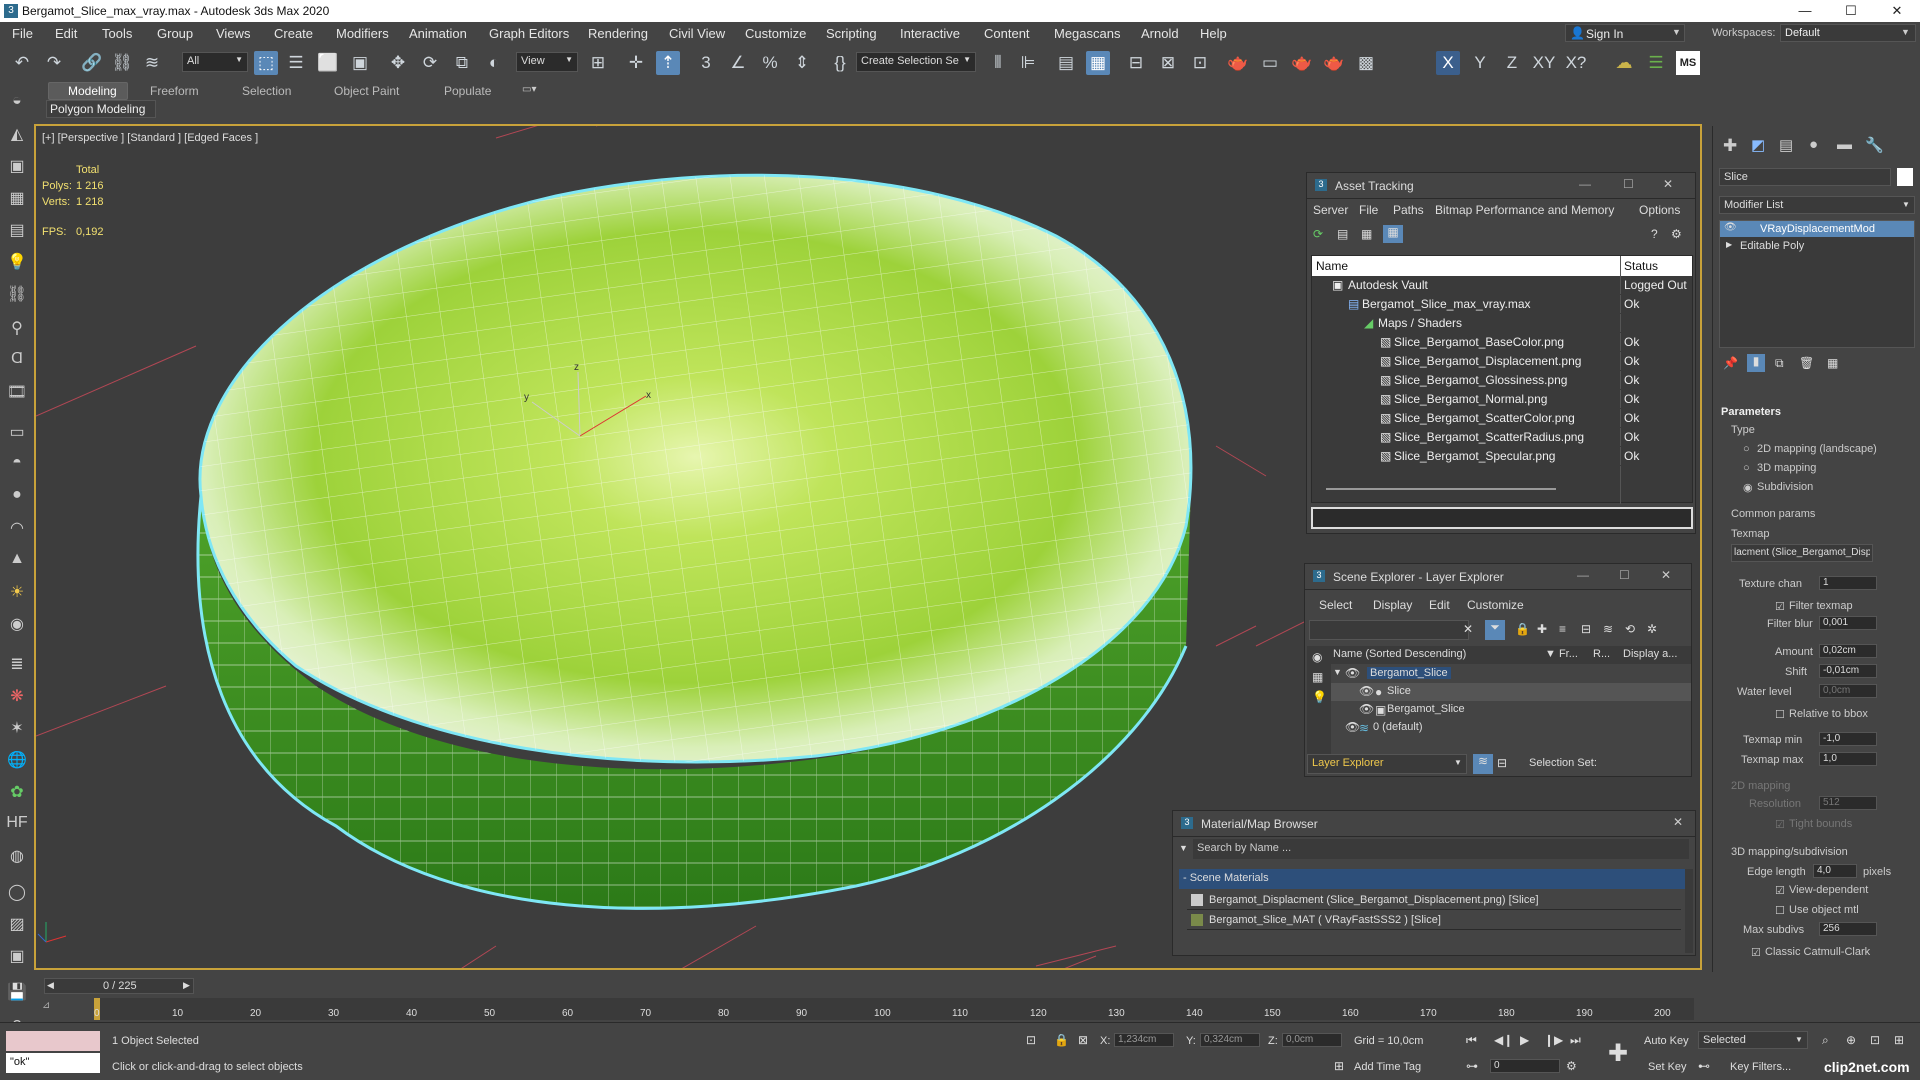  What do you see at coordinates (706, 63) in the screenshot?
I see `snaps-toggle-icon: 3` at bounding box center [706, 63].